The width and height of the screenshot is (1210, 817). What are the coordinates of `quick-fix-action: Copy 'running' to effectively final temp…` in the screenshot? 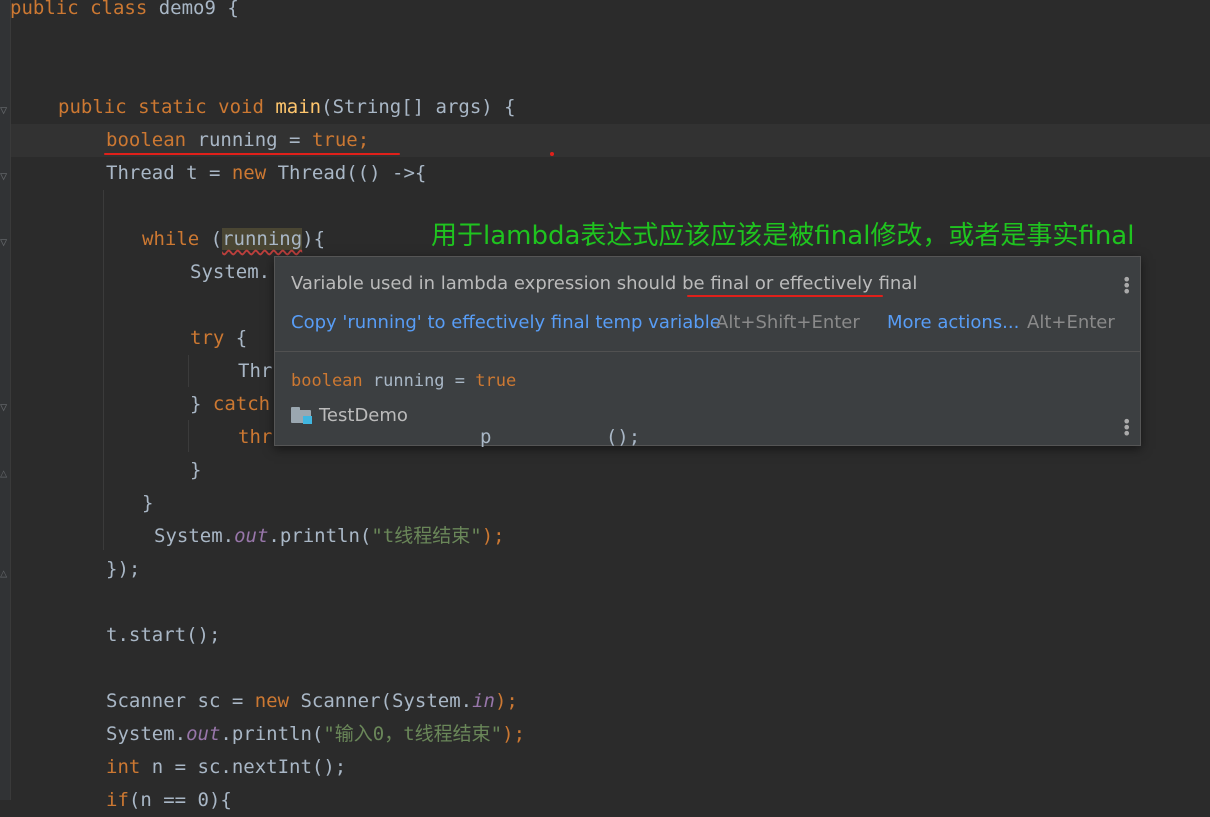 It's located at (506, 322).